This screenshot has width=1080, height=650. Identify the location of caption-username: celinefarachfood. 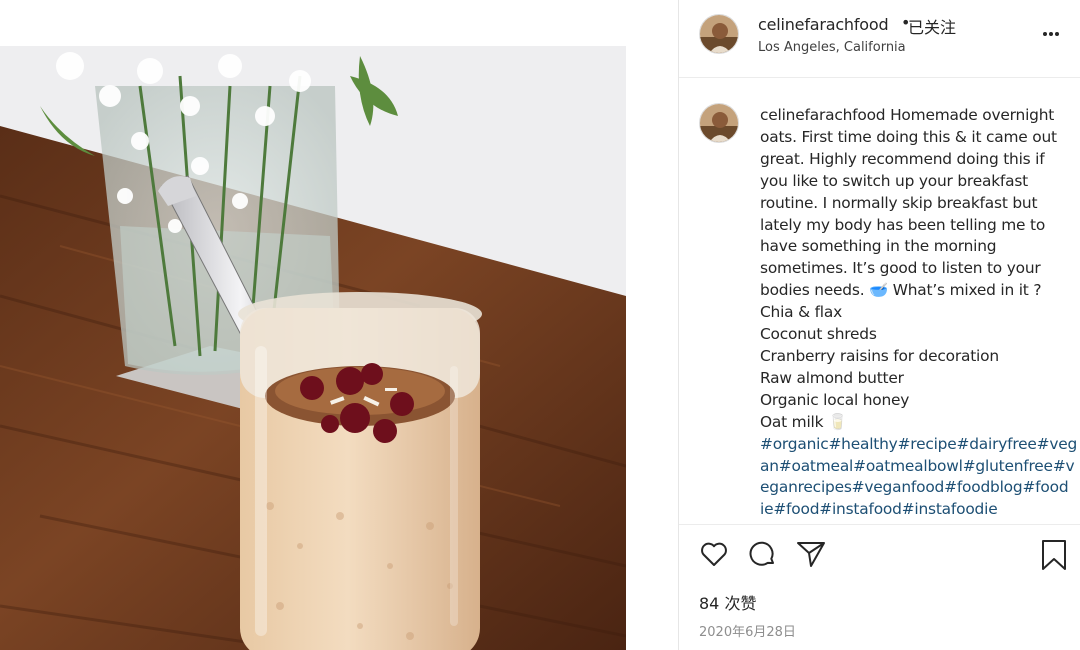
(823, 115).